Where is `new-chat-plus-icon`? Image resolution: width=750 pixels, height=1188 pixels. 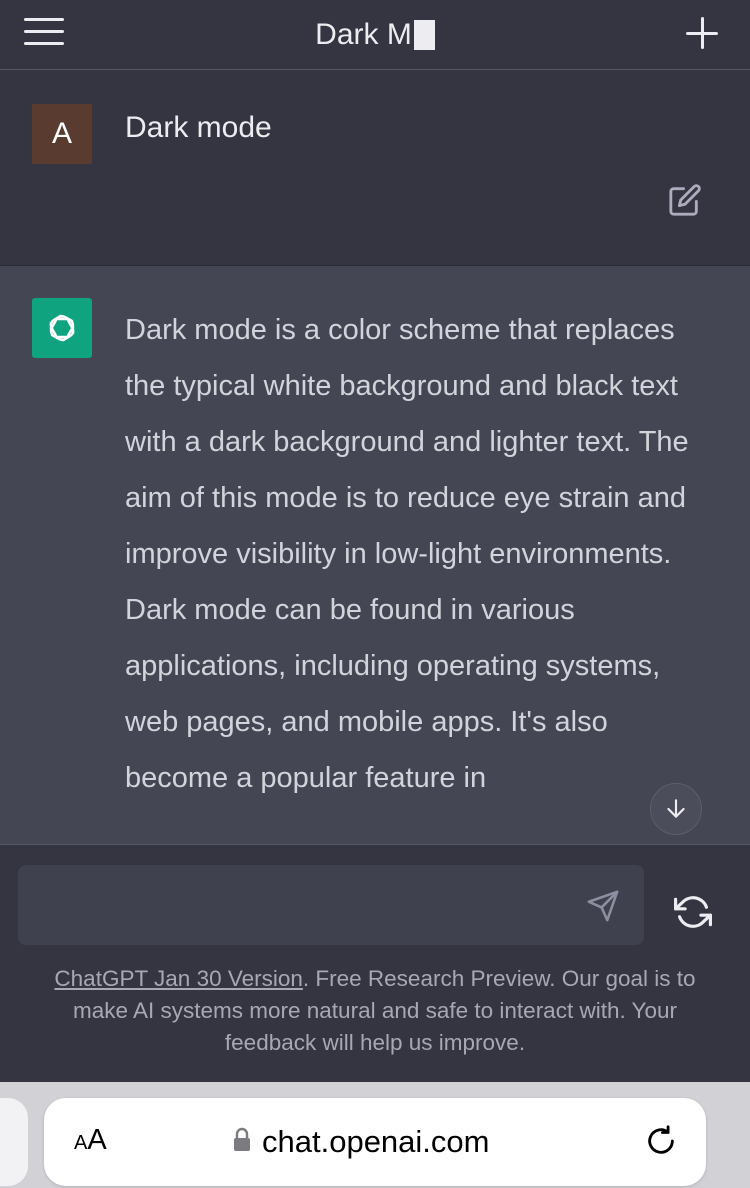 new-chat-plus-icon is located at coordinates (702, 33).